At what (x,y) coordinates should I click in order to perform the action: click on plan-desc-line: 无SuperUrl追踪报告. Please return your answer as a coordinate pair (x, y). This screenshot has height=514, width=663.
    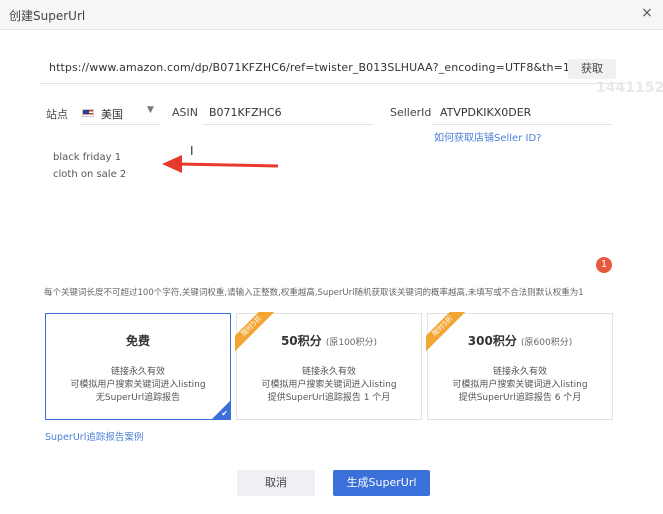
    Looking at the image, I should click on (138, 398).